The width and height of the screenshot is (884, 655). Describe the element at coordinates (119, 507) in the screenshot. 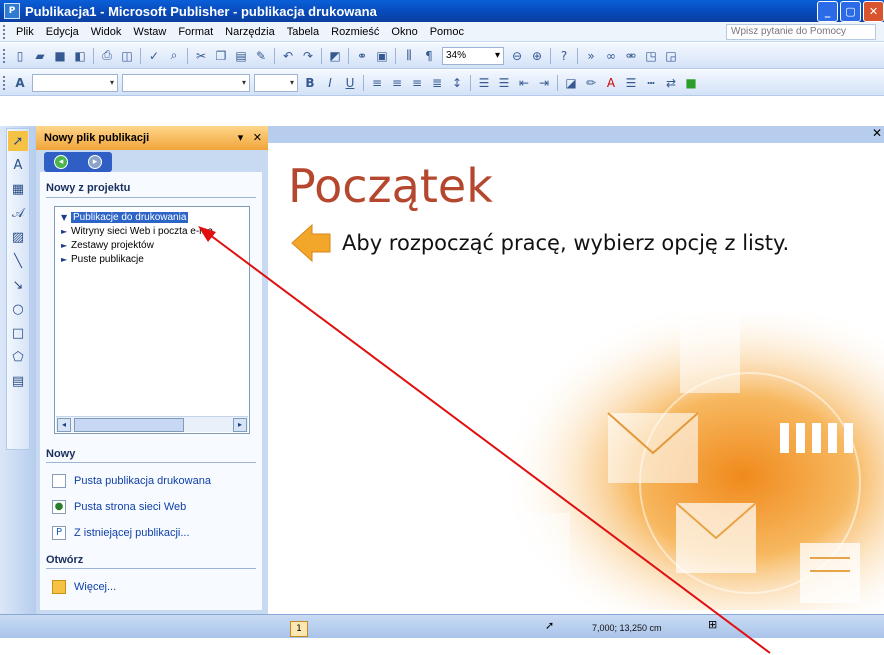

I see `blank-web-page-link: ● Pusta strona sieci Web` at that location.